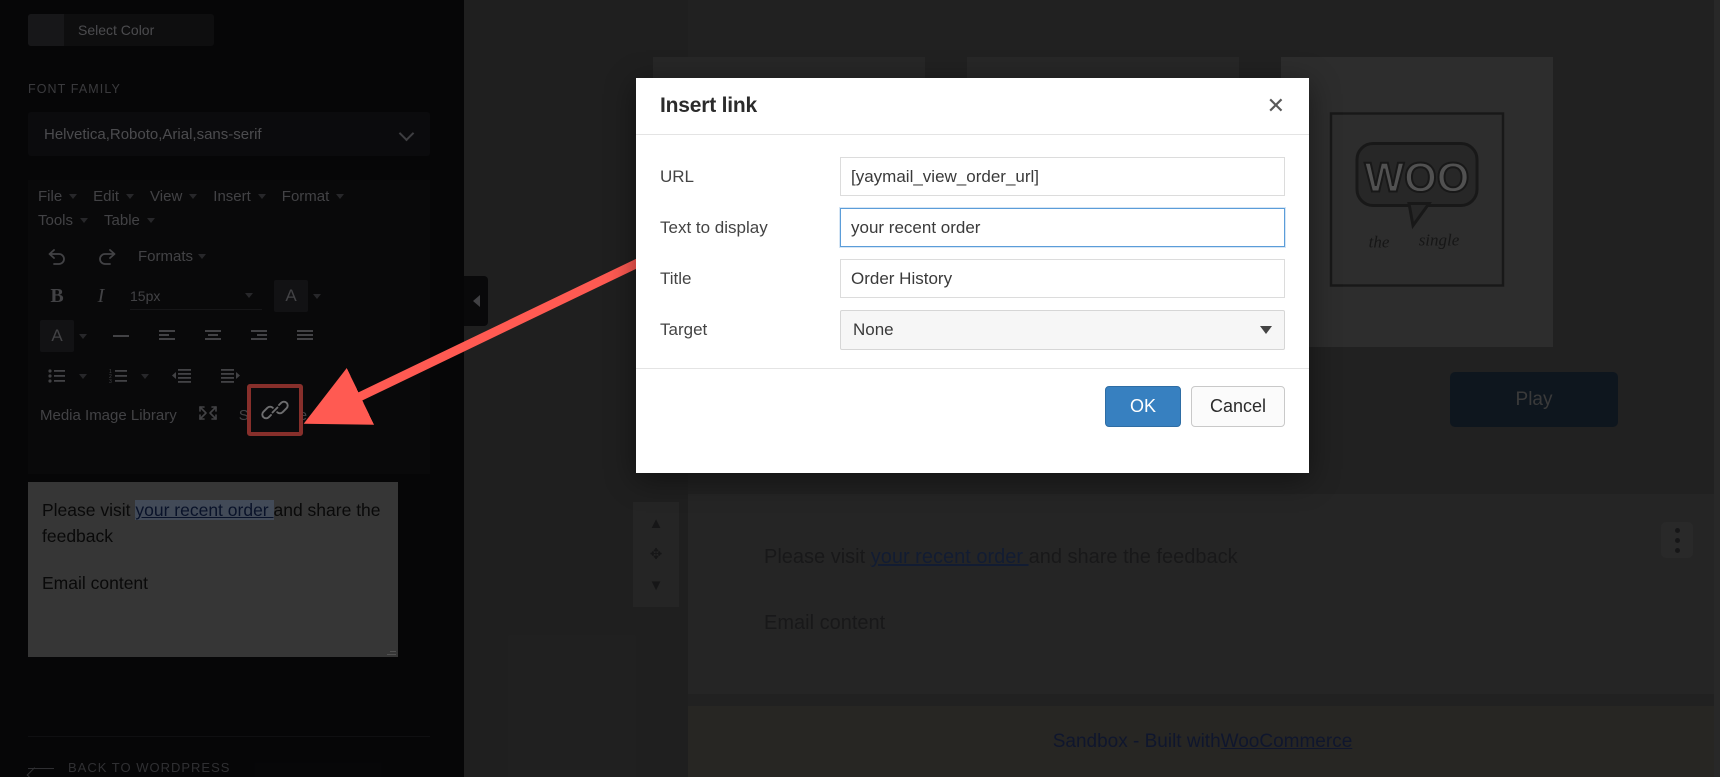 This screenshot has width=1720, height=777. I want to click on color-swatch, so click(46, 30).